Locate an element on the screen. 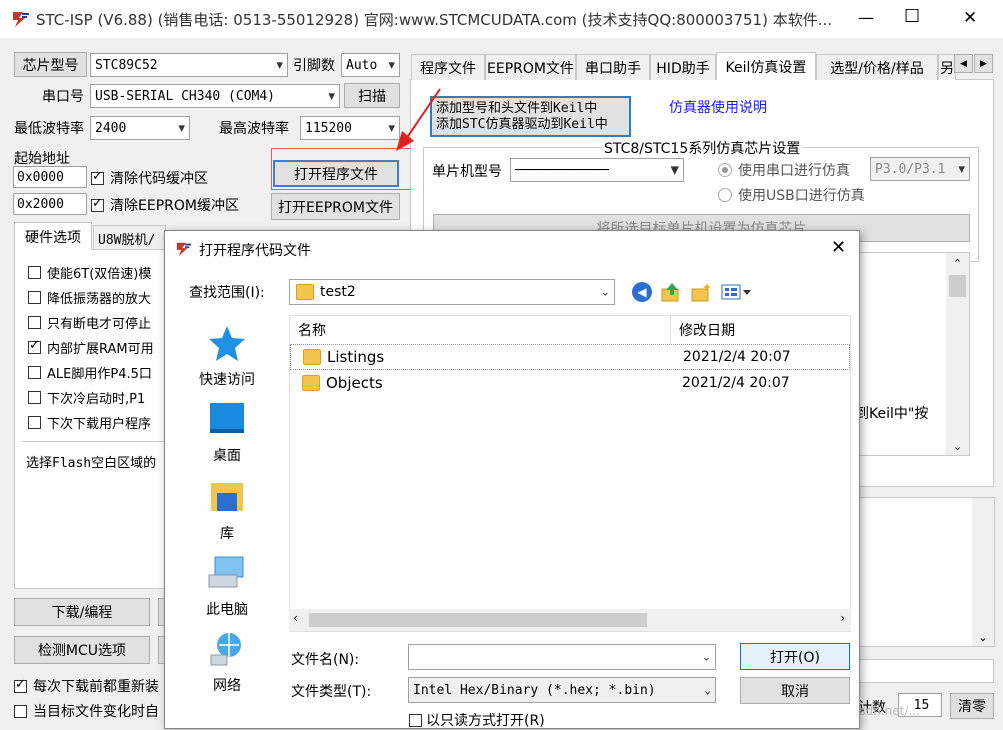 The height and width of the screenshot is (730, 1003). clear-eeprom-checkbox: 清除EEPROM缓冲区 is located at coordinates (165, 205).